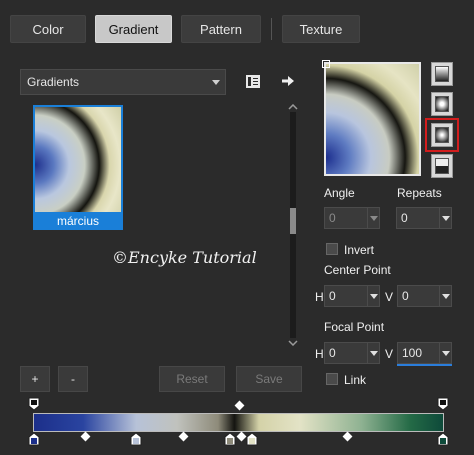 The height and width of the screenshot is (455, 474). I want to click on add-stop-button: +, so click(35, 379).